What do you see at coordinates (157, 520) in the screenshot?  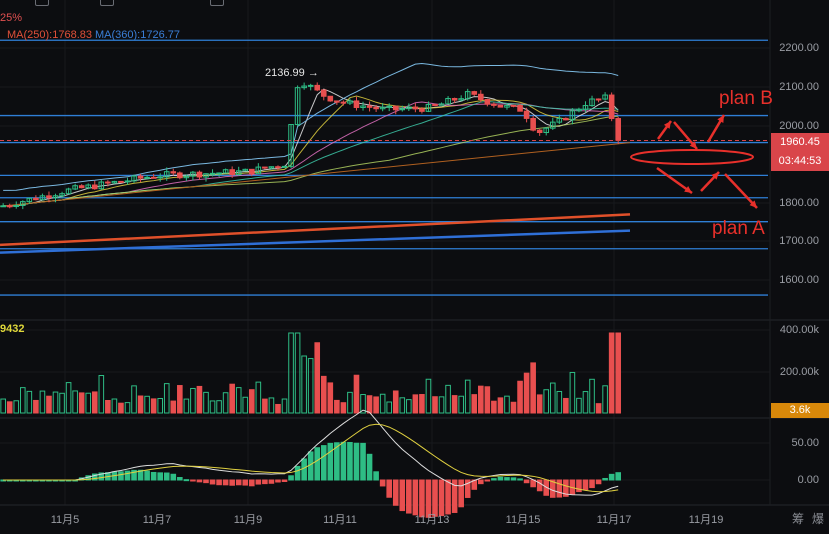 I see `date-tick: 11月7` at bounding box center [157, 520].